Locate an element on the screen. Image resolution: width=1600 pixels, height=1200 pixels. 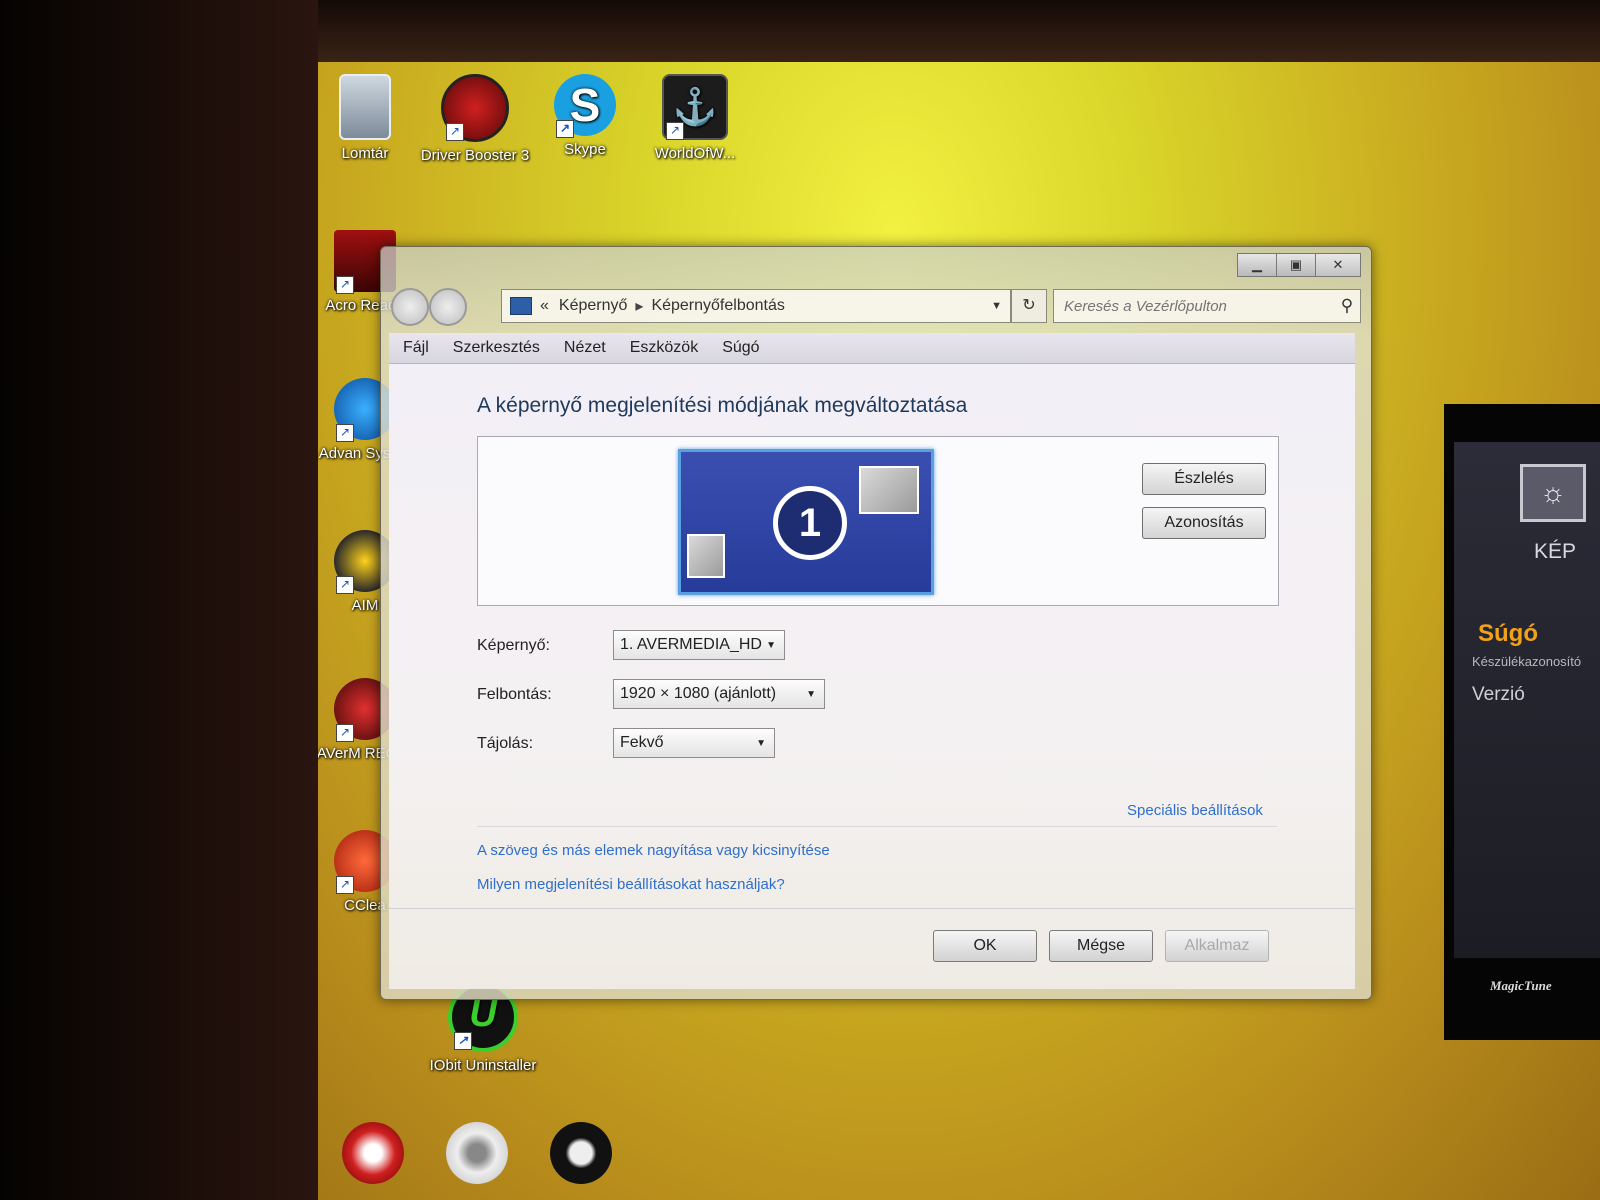
apply-button: Alkalmaz is located at coordinates (1217, 946).